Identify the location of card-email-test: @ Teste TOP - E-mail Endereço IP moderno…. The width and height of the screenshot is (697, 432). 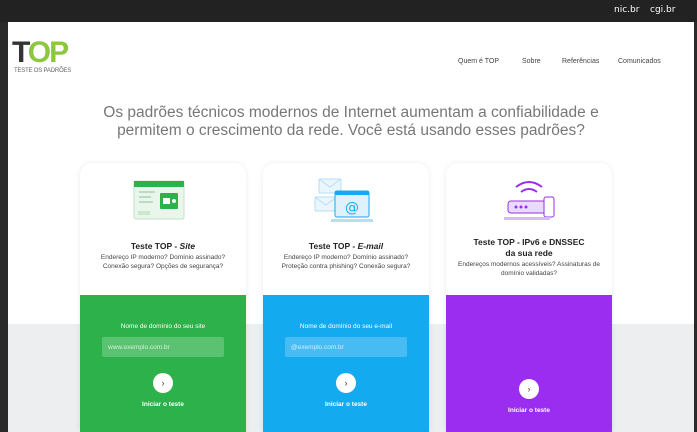
(346, 297).